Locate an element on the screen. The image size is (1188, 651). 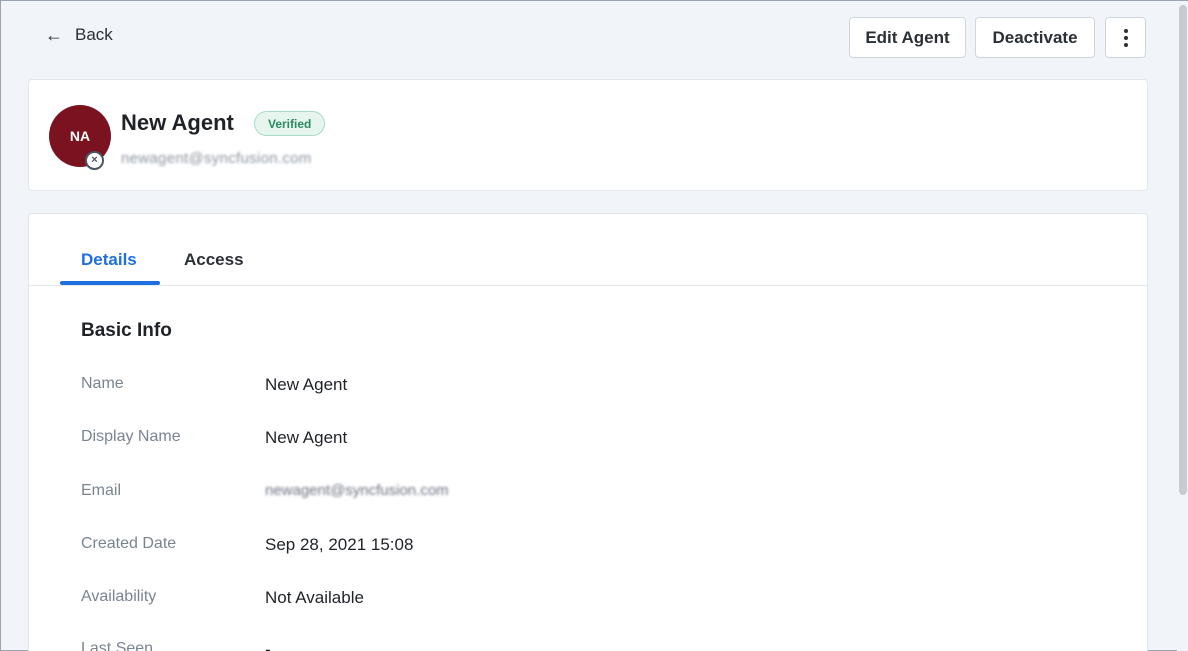
agent-name: New Agent is located at coordinates (177, 122).